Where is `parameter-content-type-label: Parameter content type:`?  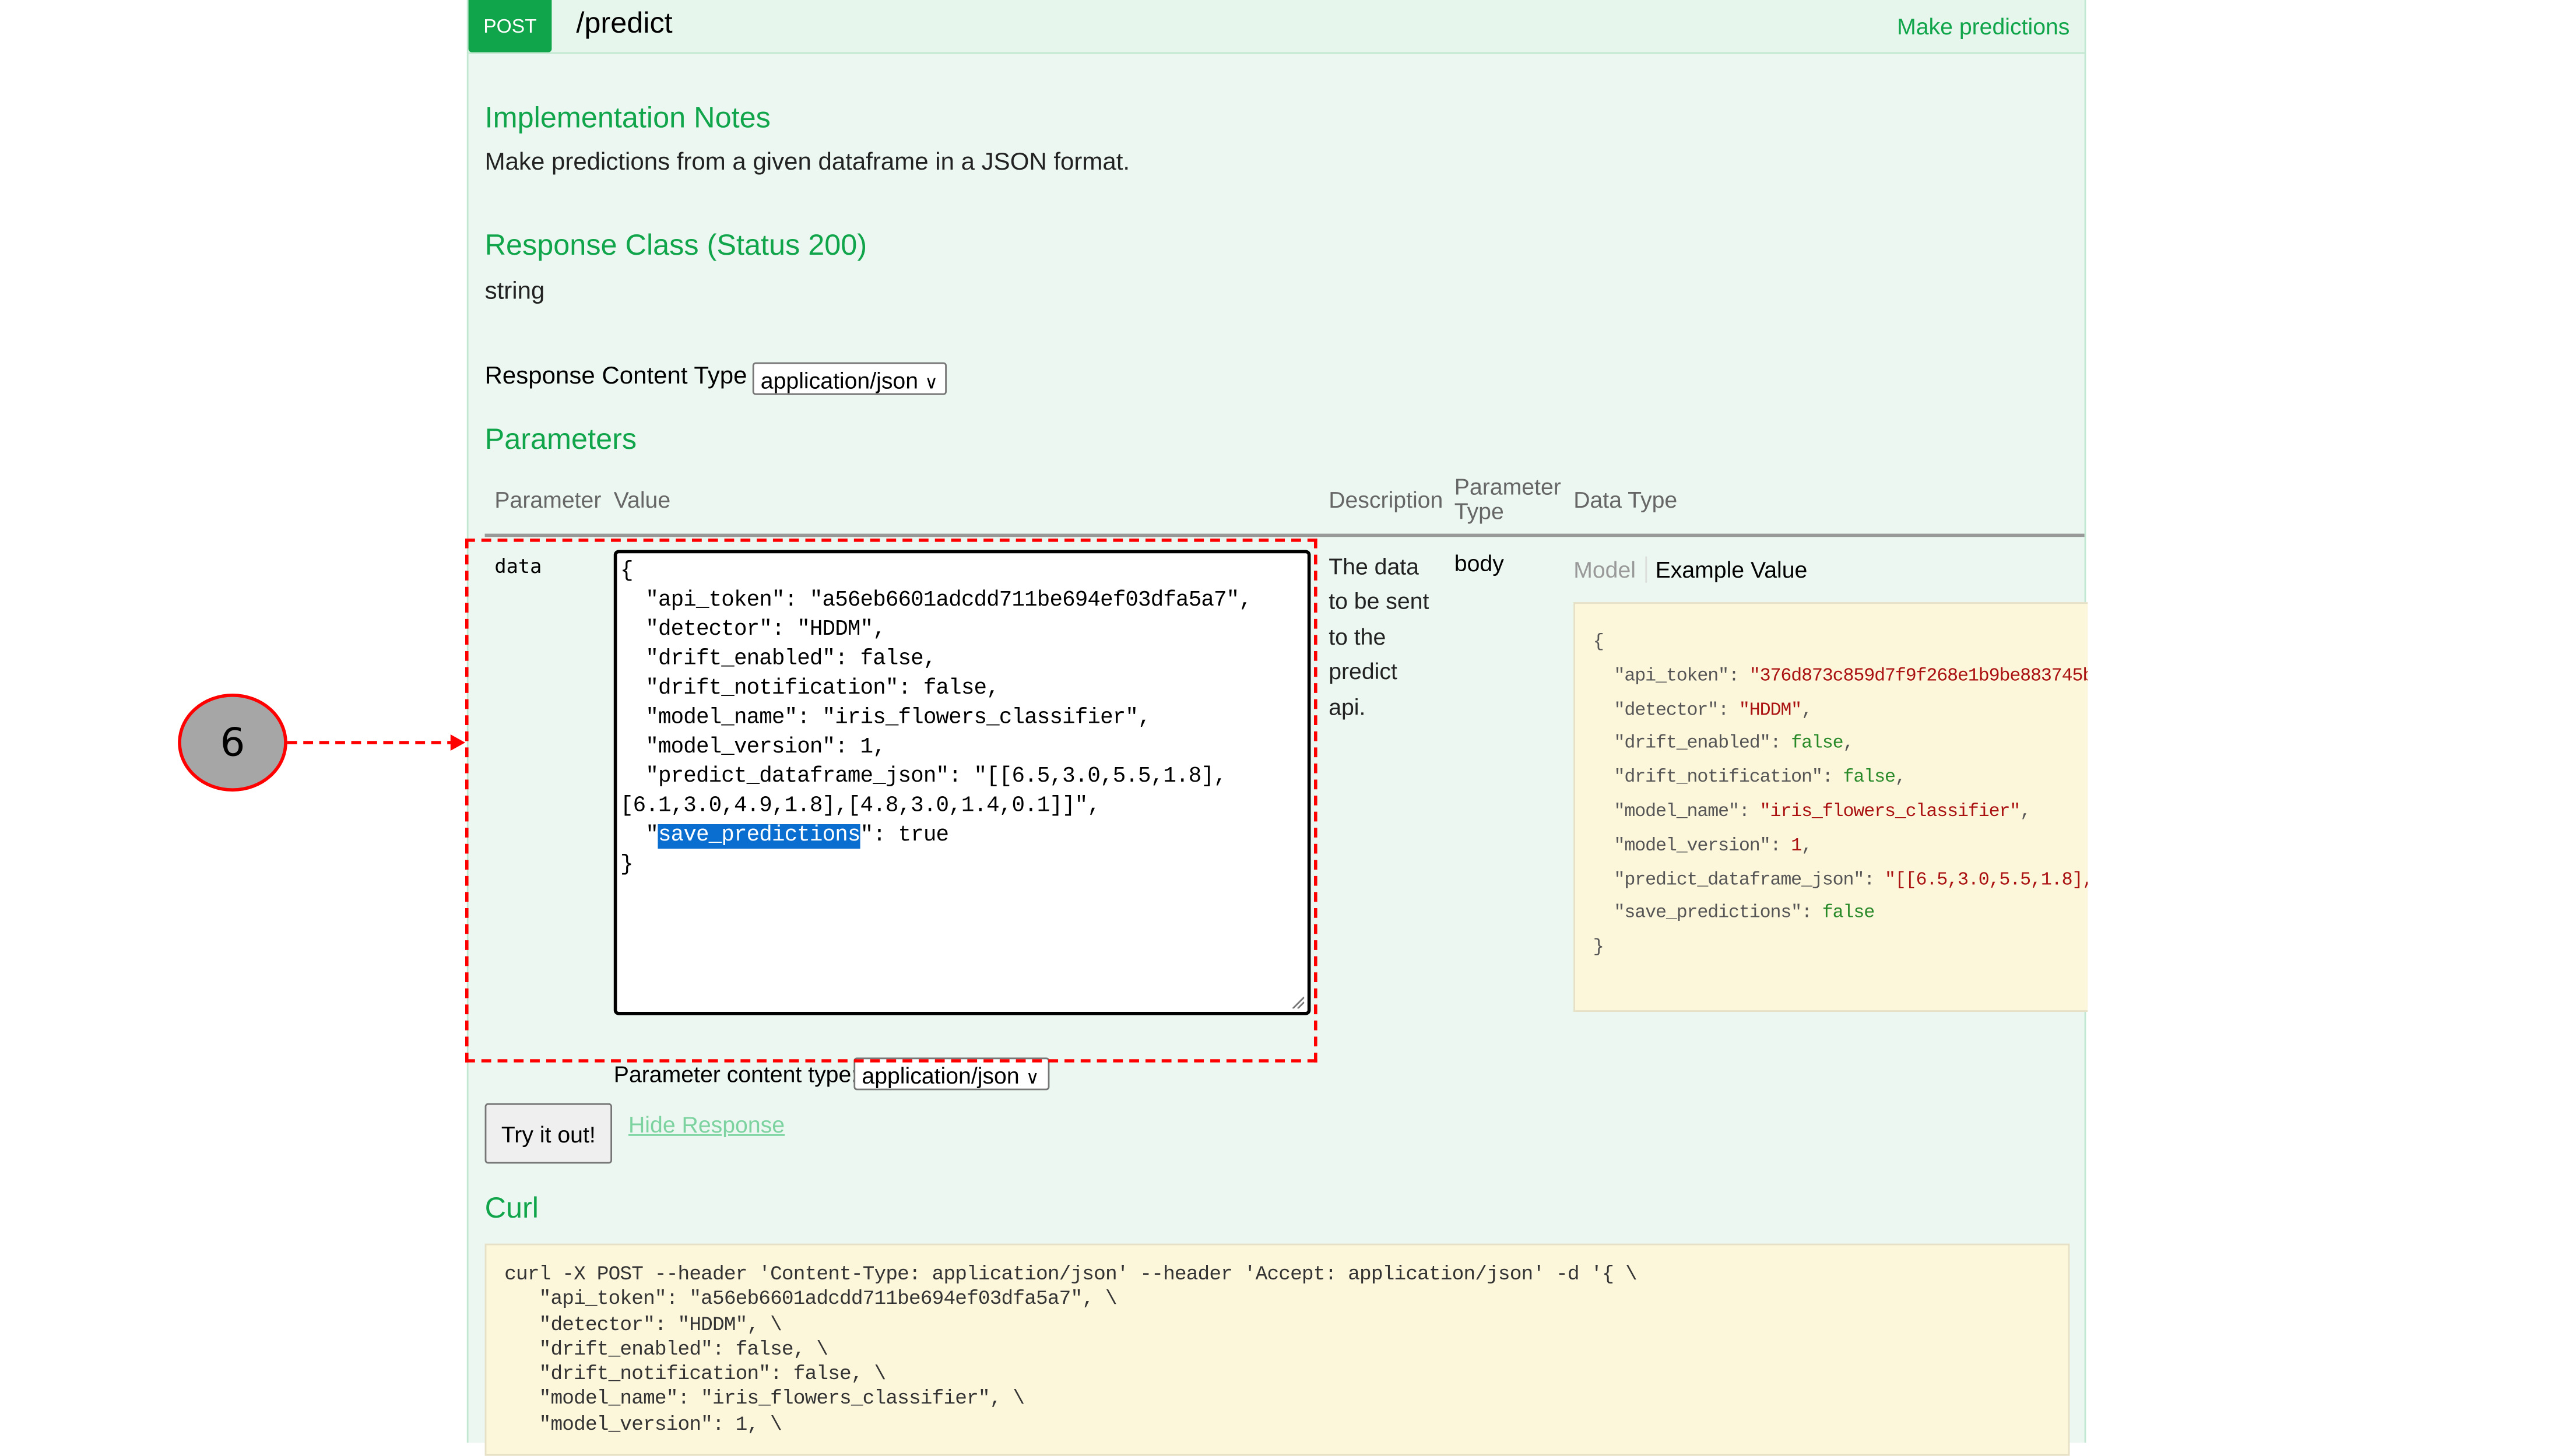 parameter-content-type-label: Parameter content type: is located at coordinates (735, 1074).